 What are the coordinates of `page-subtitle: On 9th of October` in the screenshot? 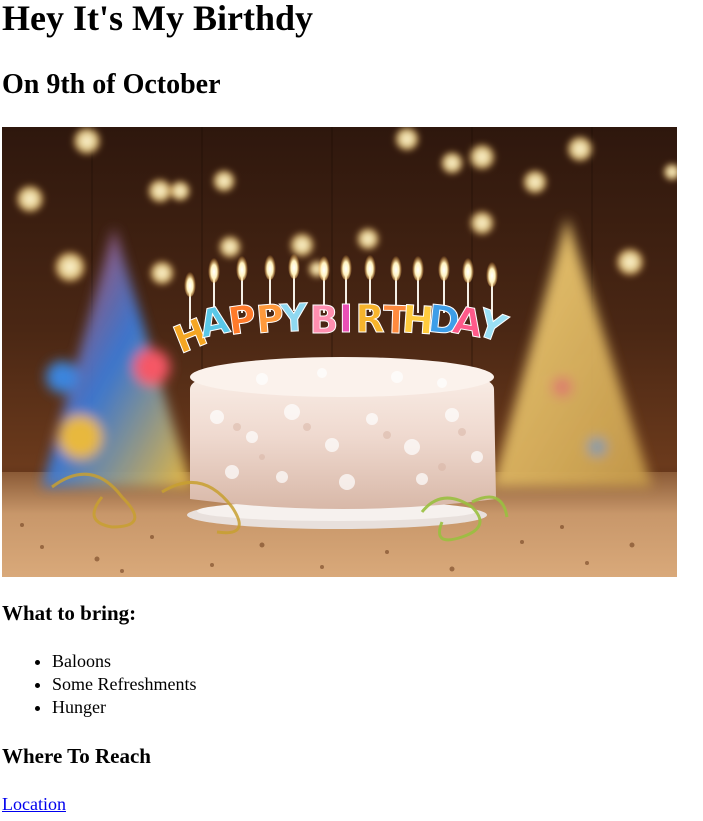 It's located at (111, 84).